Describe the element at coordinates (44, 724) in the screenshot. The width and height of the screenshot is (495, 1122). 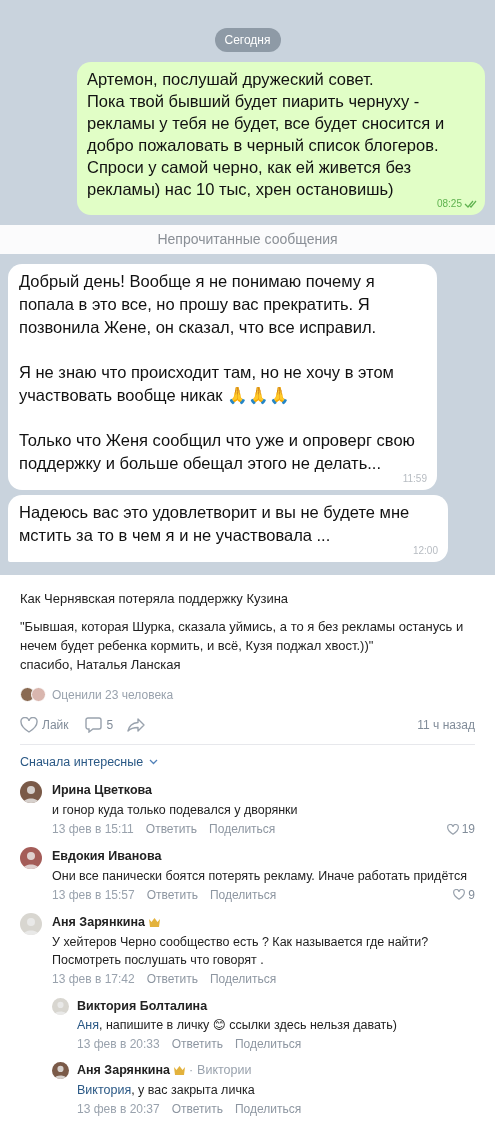
I see `like-button: Лайк` at that location.